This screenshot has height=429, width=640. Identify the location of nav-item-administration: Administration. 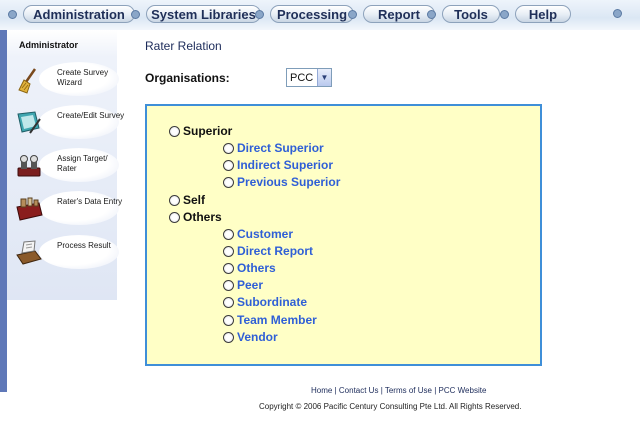
(71, 14).